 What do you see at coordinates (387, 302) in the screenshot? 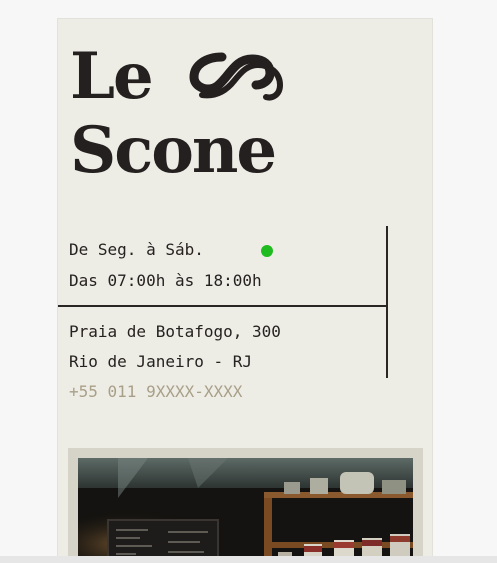
I see `divider-vertical` at bounding box center [387, 302].